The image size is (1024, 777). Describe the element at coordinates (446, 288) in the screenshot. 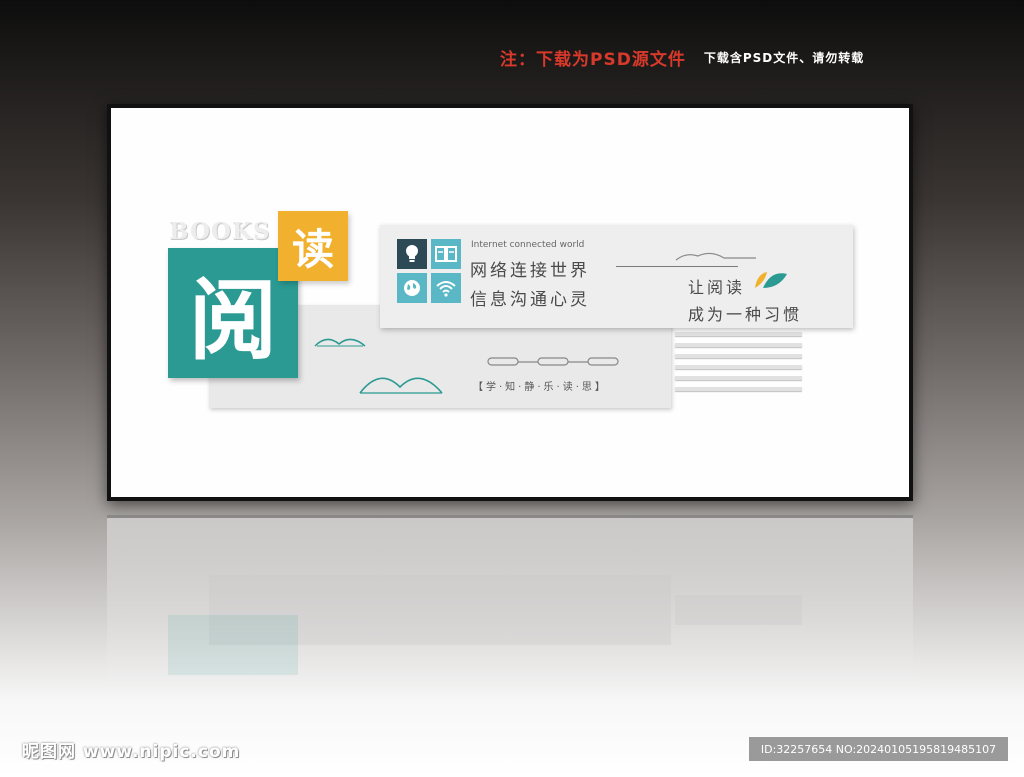

I see `wifi-icon` at that location.